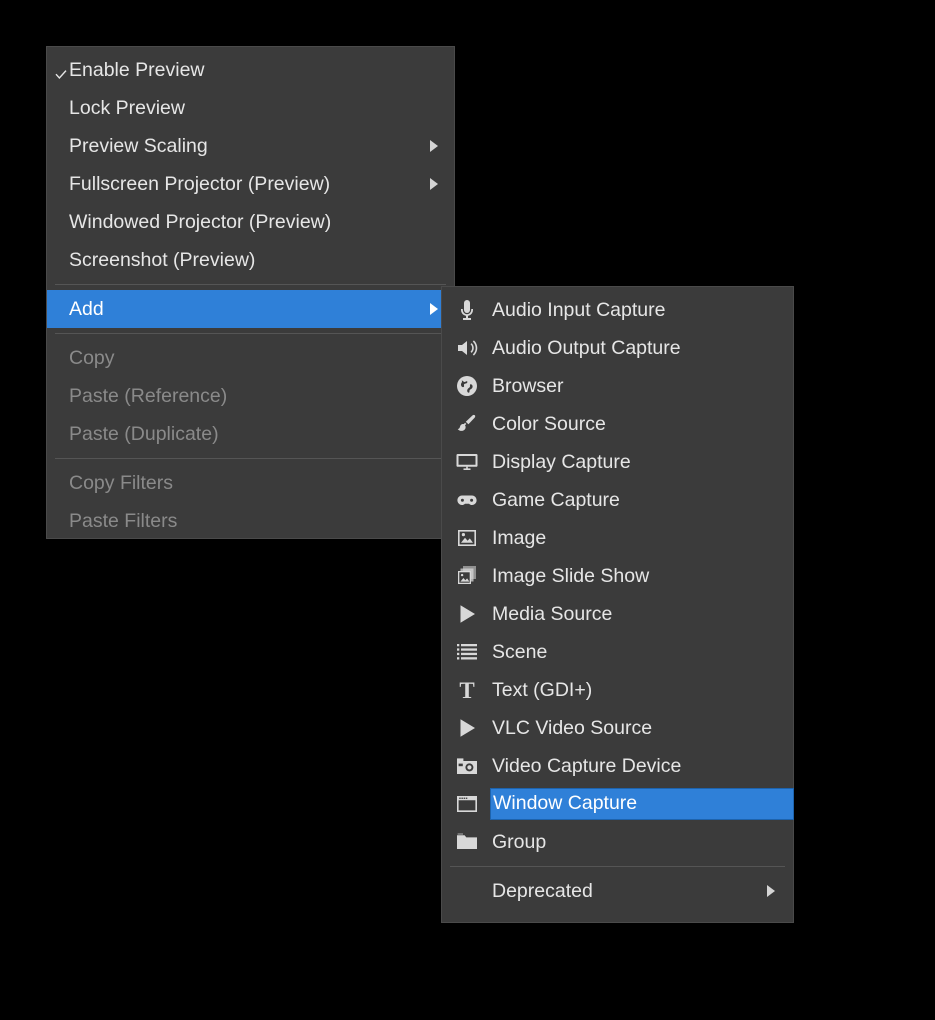  Describe the element at coordinates (250, 309) in the screenshot. I see `menu-item-add: Add` at that location.